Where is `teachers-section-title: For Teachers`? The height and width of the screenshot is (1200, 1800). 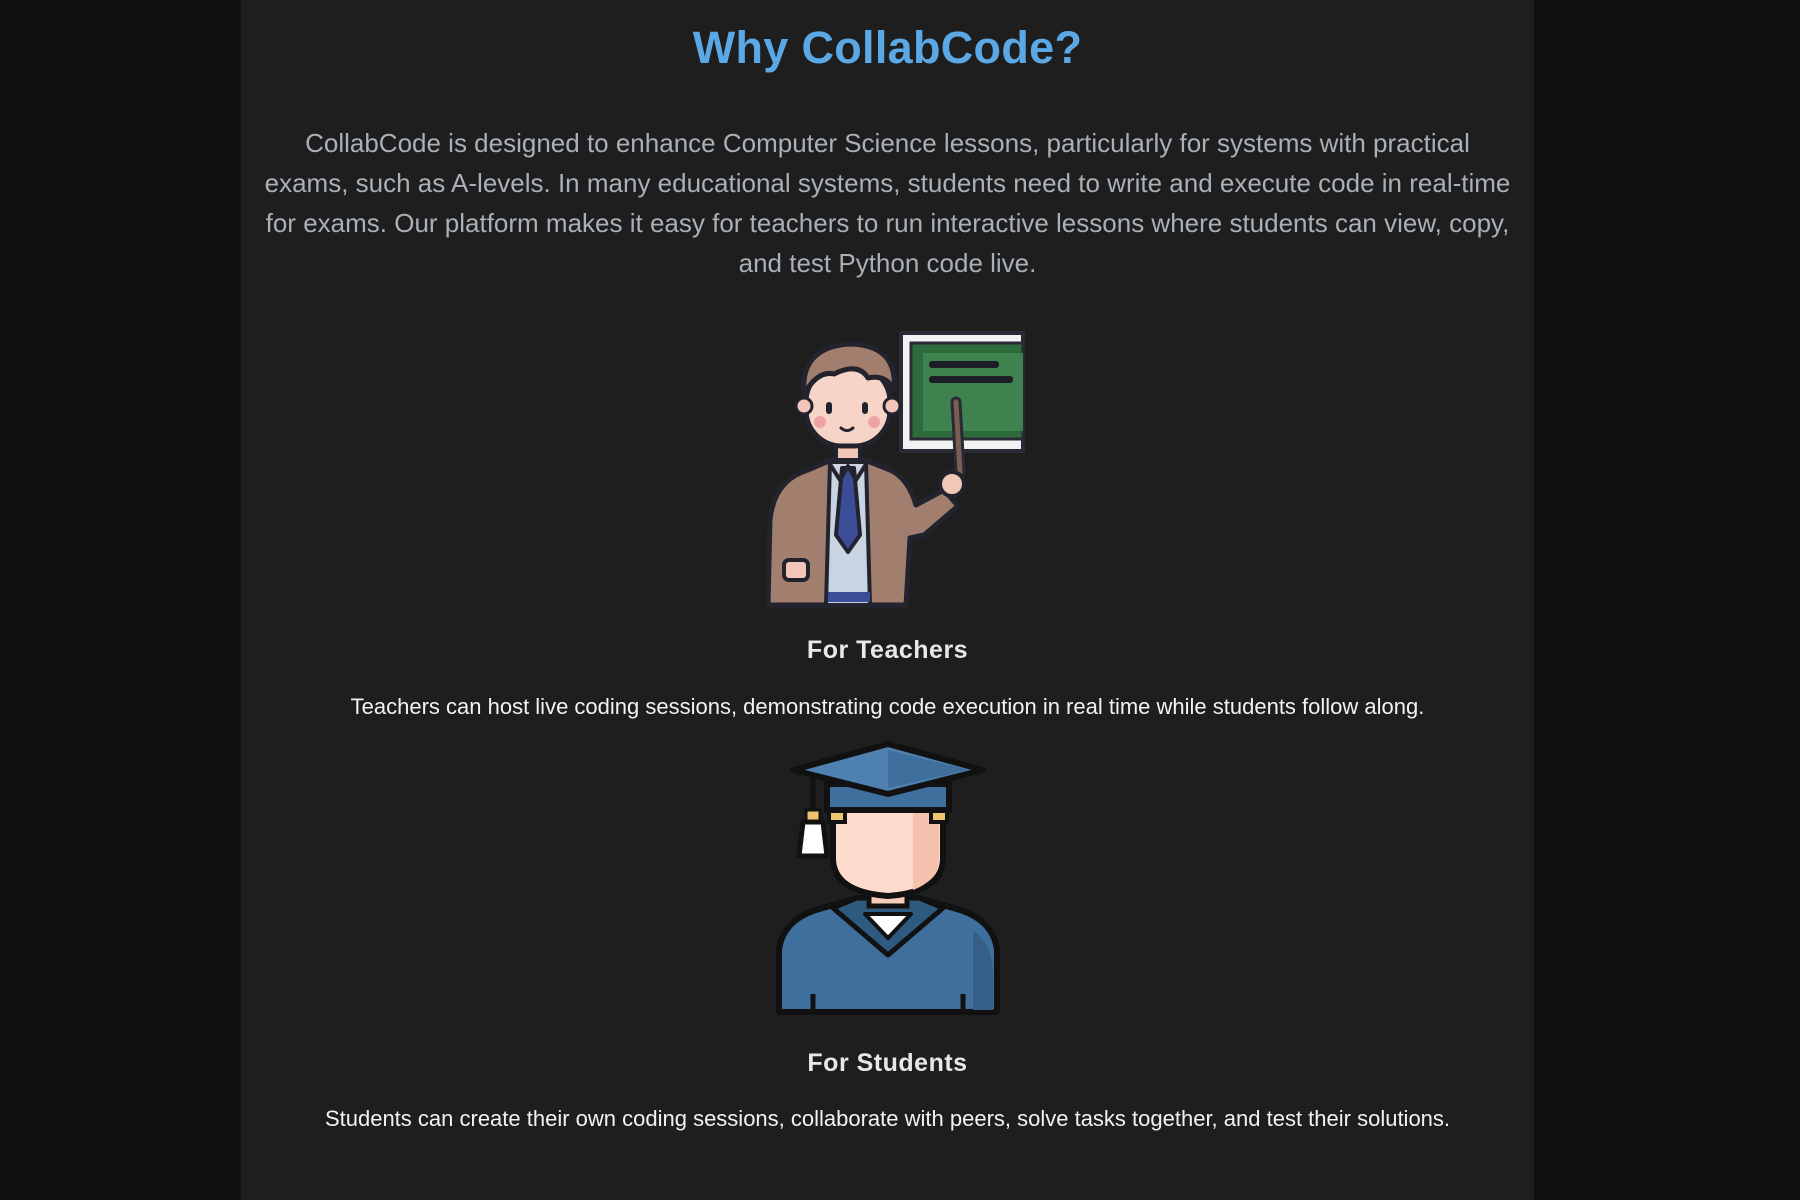 teachers-section-title: For Teachers is located at coordinates (887, 650).